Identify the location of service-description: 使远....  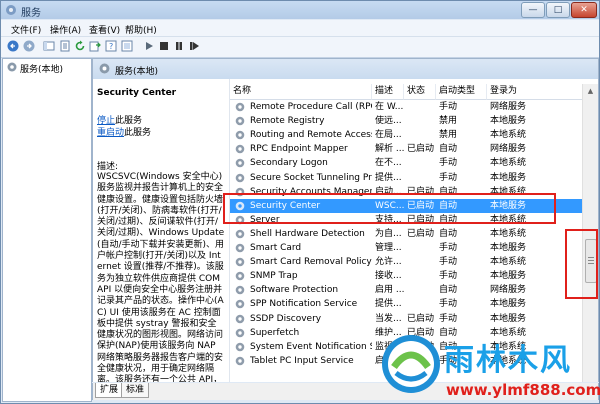
(388, 121).